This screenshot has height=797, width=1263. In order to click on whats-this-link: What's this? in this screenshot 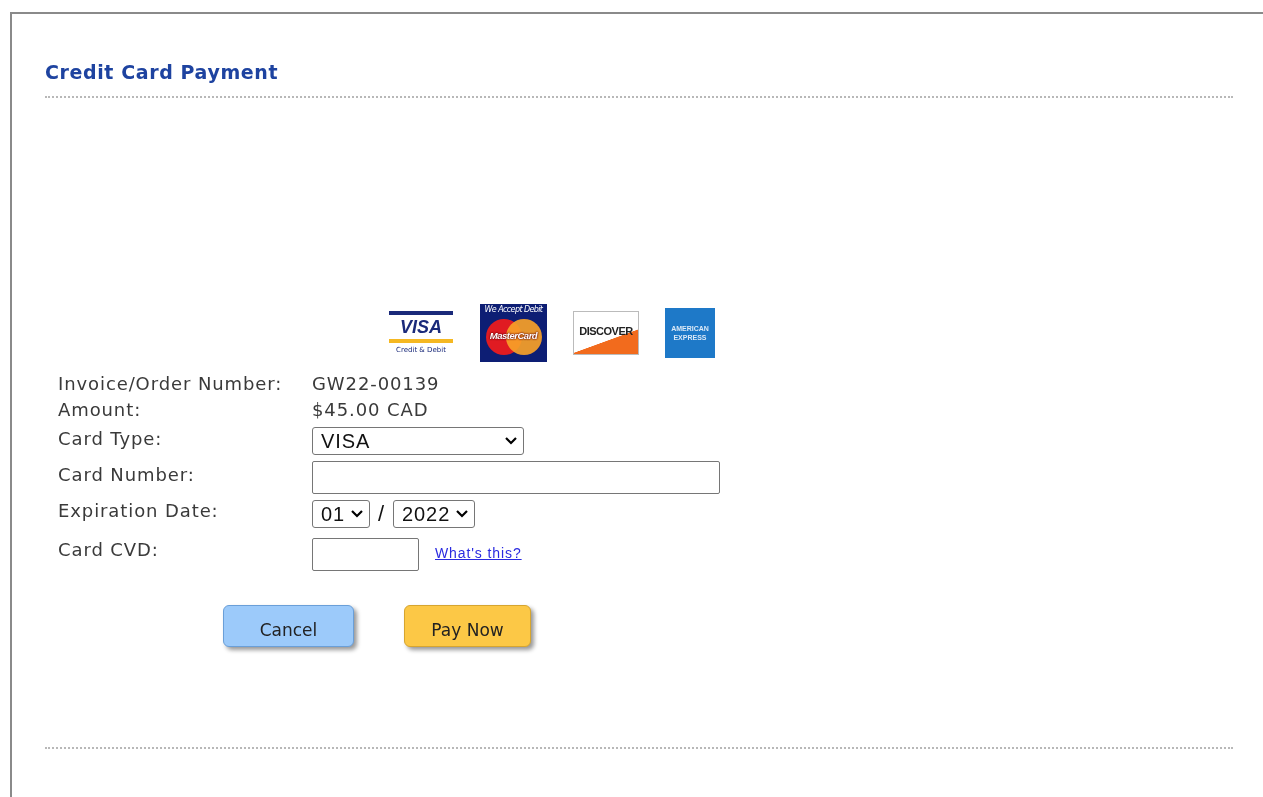, I will do `click(478, 552)`.